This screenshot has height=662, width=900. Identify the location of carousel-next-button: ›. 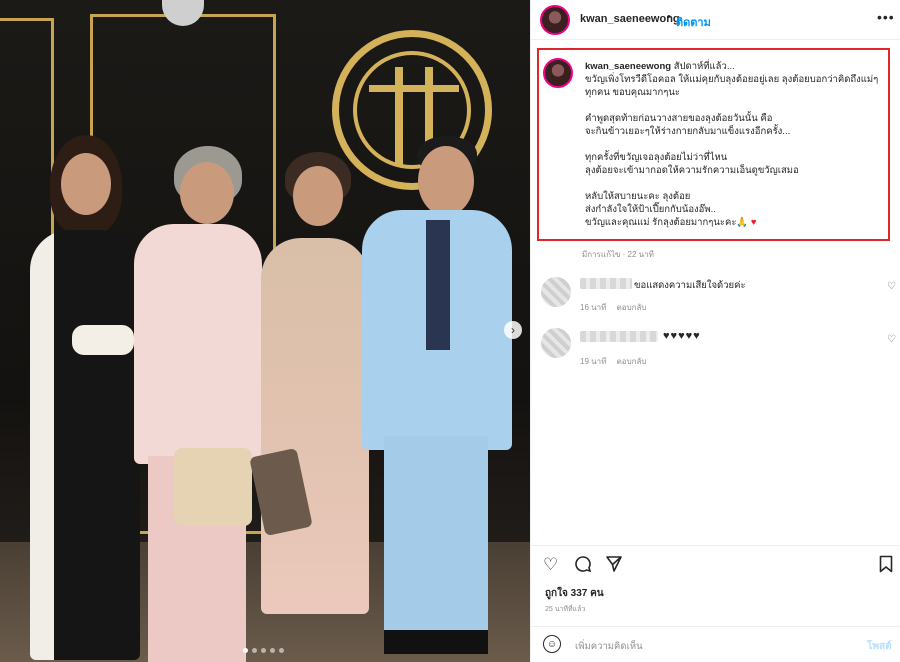
(513, 330).